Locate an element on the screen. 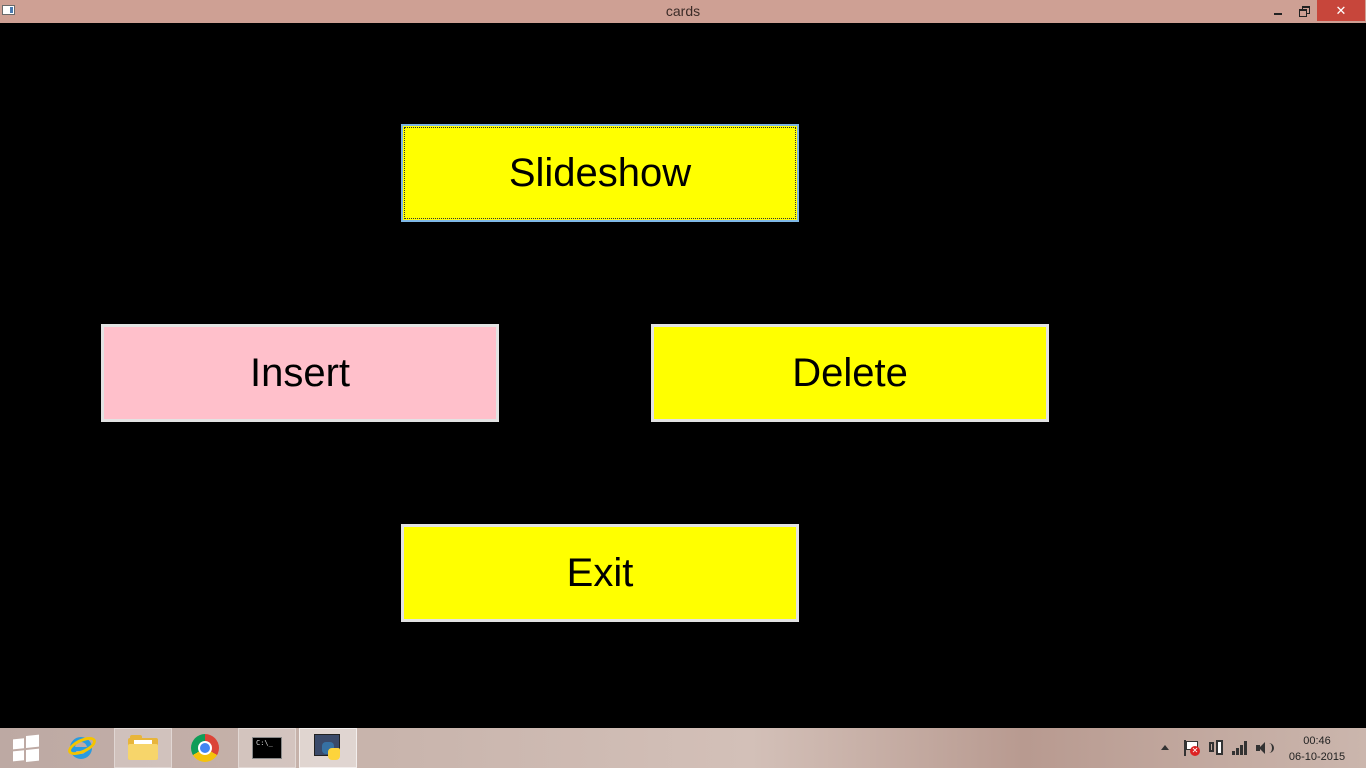 This screenshot has width=1366, height=768. network-status-button is located at coordinates (1240, 748).